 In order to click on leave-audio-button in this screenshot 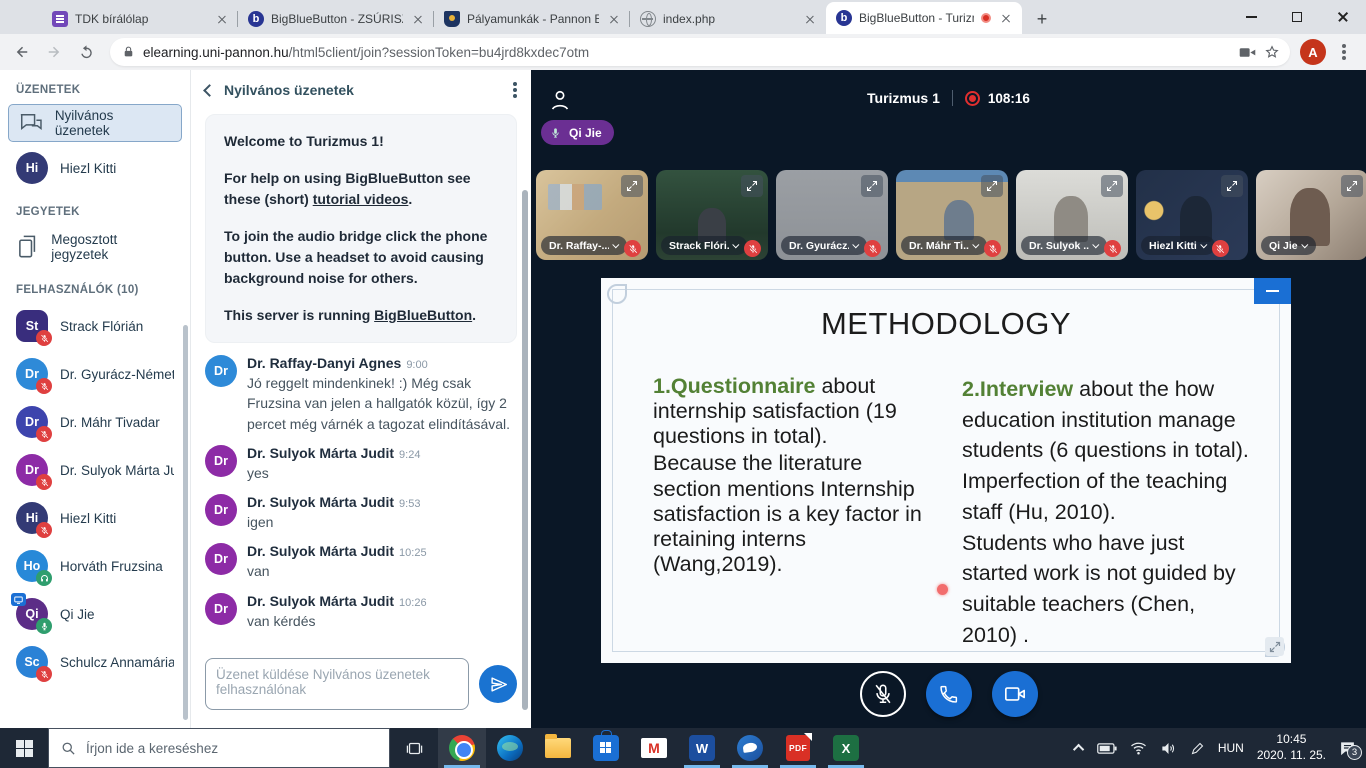, I will do `click(948, 694)`.